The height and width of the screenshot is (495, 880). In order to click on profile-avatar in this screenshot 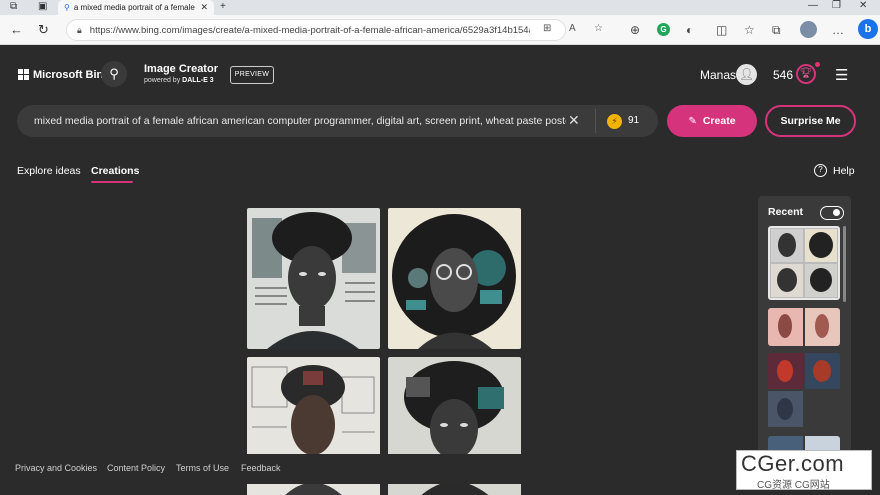, I will do `click(808, 29)`.